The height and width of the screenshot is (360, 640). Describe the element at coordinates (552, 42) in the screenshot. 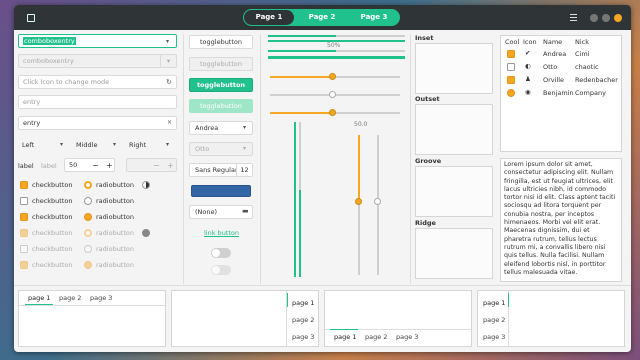

I see `column-header-name: Name` at that location.